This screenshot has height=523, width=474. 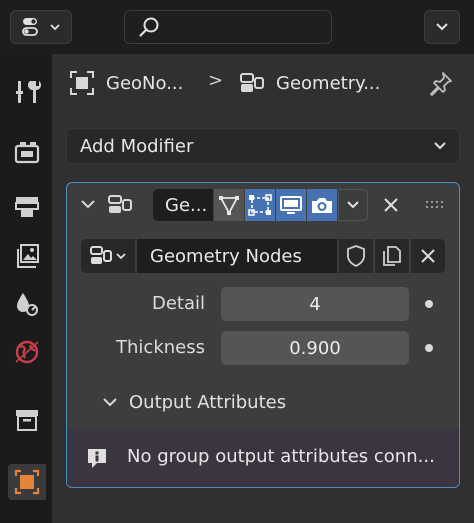 I want to click on editor-type-button, so click(x=41, y=27).